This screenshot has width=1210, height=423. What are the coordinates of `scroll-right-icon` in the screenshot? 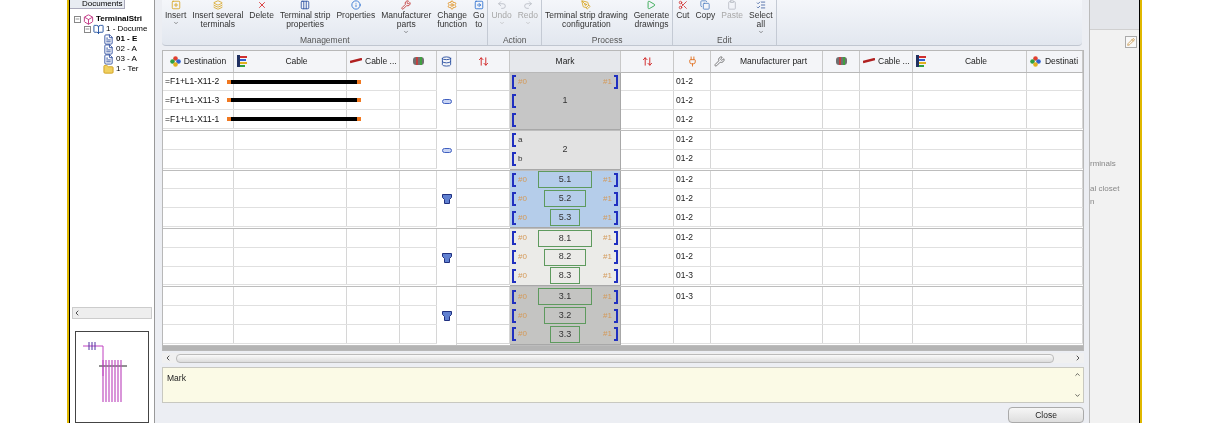 It's located at (1078, 358).